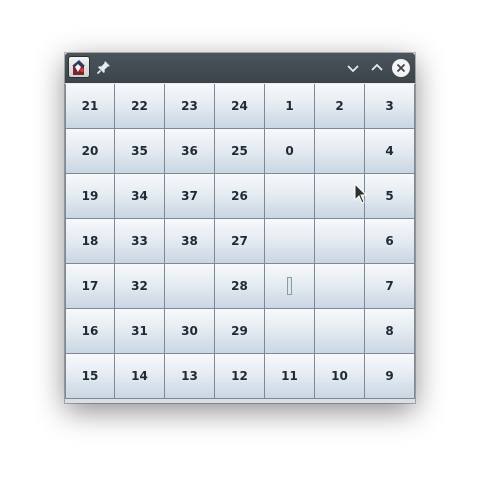 The width and height of the screenshot is (480, 480). I want to click on tile-label: 30, so click(189, 331).